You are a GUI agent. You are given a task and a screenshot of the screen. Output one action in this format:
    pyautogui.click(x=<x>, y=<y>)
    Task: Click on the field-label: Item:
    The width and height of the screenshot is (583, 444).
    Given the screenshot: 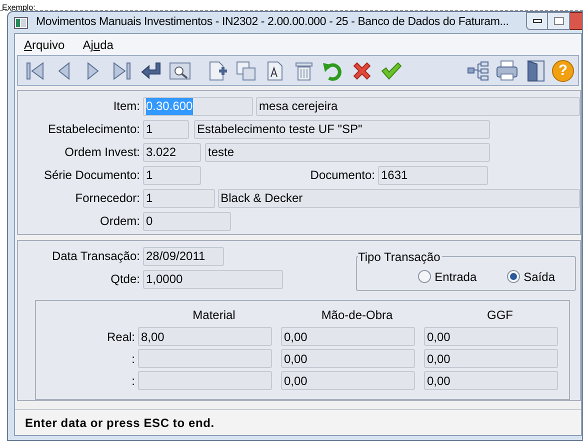 What is the action you would take?
    pyautogui.click(x=126, y=106)
    